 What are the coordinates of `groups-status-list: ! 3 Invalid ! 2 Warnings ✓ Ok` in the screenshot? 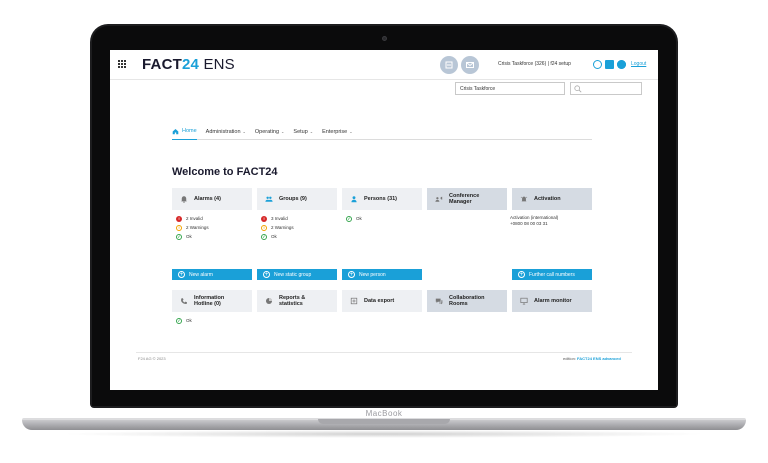 It's located at (277, 227).